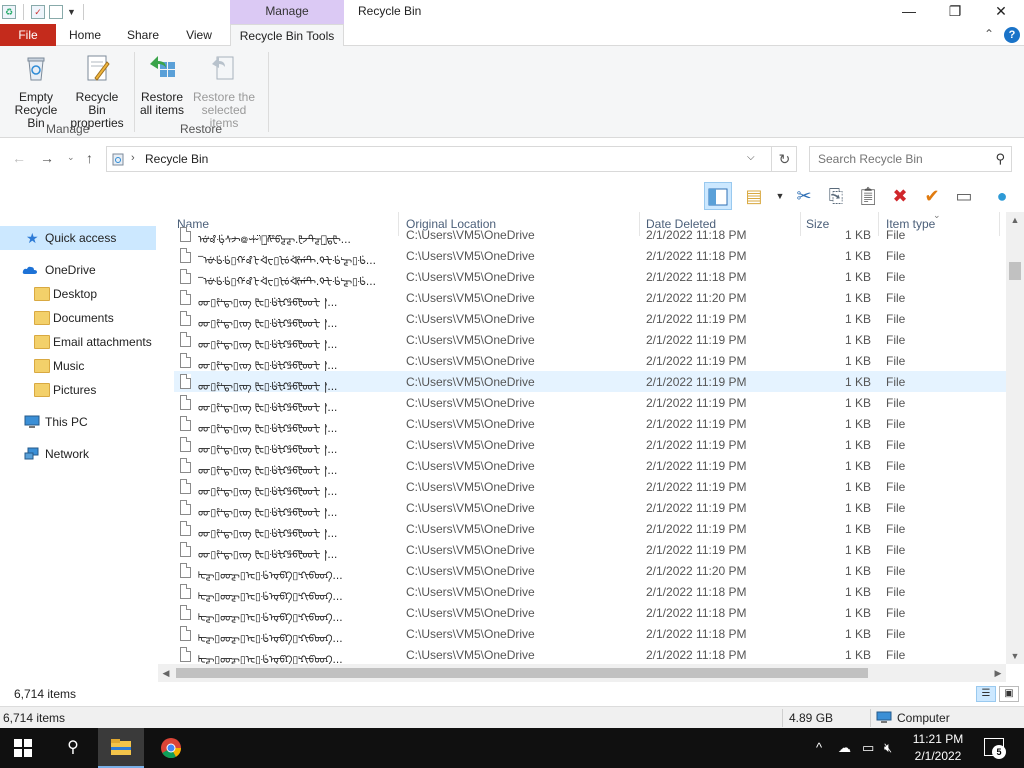 This screenshot has height=768, width=1024. I want to click on address-bar: › Recycle Bin ⌵ ↻, so click(451, 159).